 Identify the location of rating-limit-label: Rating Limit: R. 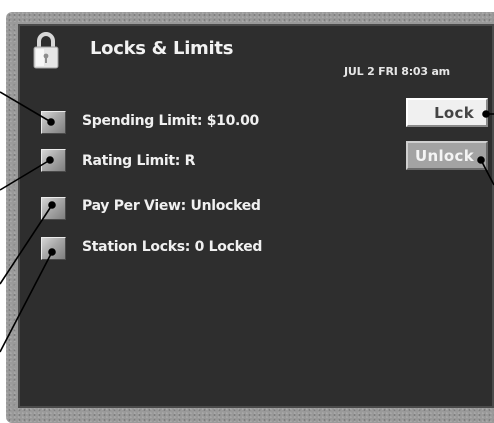
(139, 161).